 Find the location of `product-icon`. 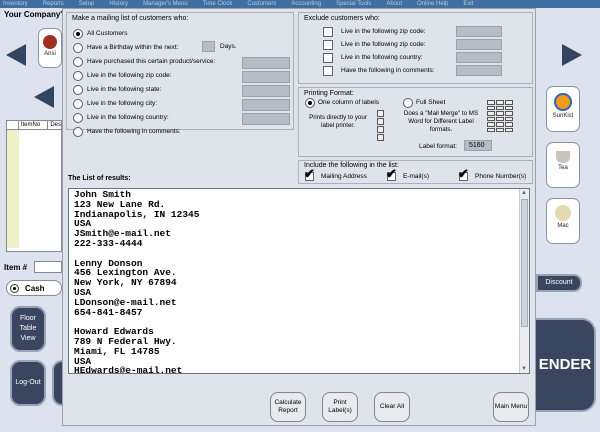

product-icon is located at coordinates (50, 42).